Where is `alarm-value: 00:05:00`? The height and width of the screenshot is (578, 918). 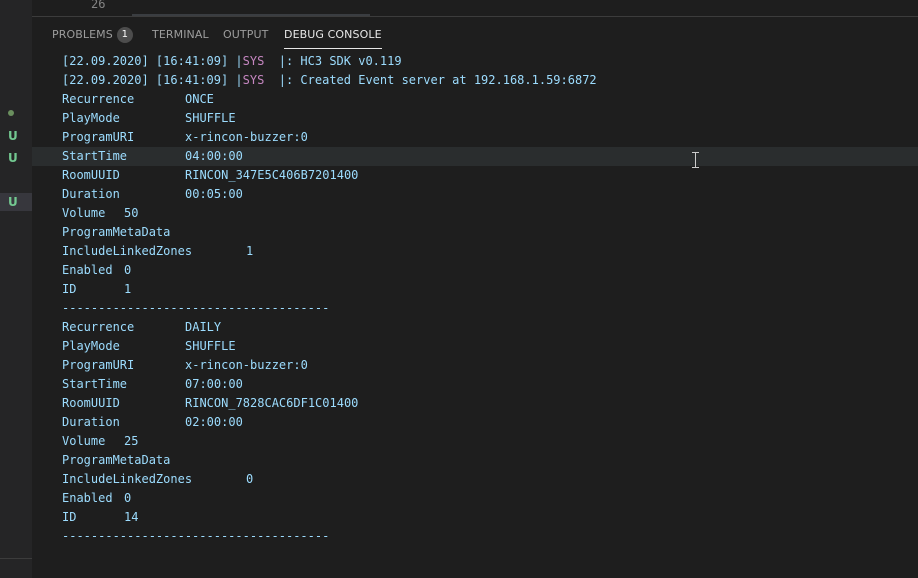
alarm-value: 00:05:00 is located at coordinates (214, 194).